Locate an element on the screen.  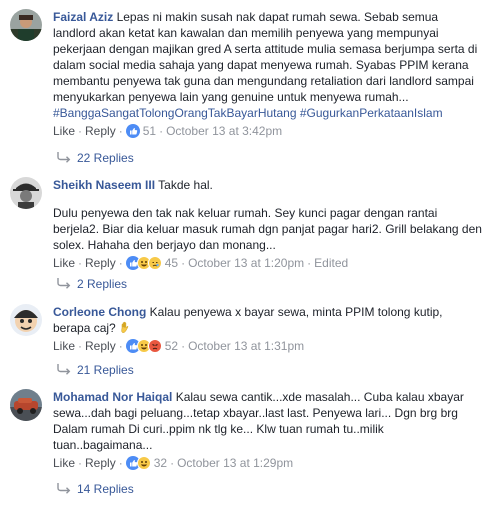
comment-actions: Like · Reply · 51 · October 13 at 3:42pm is located at coordinates (168, 131).